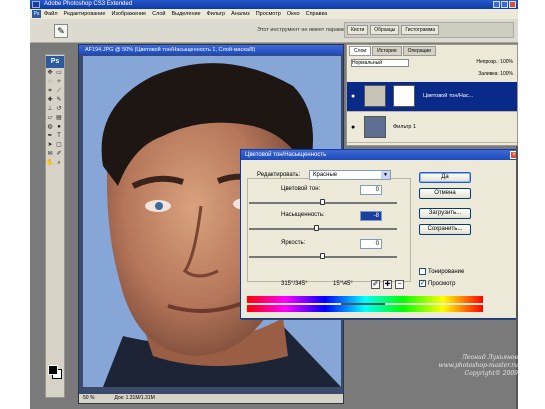  I want to click on layer-options-2: Заливка: 100%, so click(432, 74).